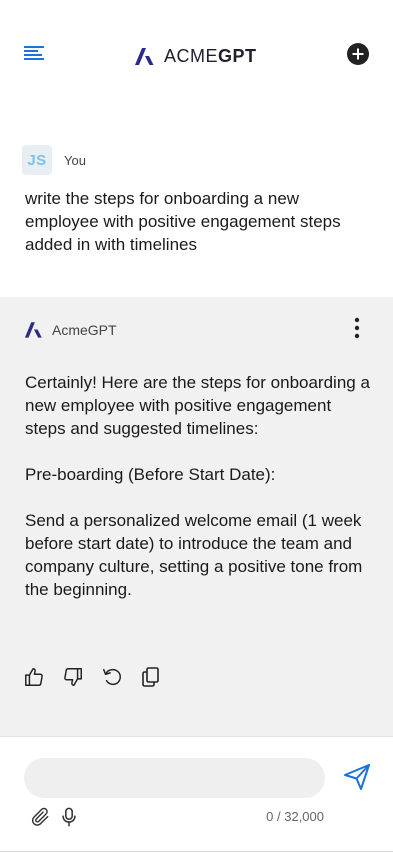 This screenshot has width=393, height=852. I want to click on attach-button, so click(41, 817).